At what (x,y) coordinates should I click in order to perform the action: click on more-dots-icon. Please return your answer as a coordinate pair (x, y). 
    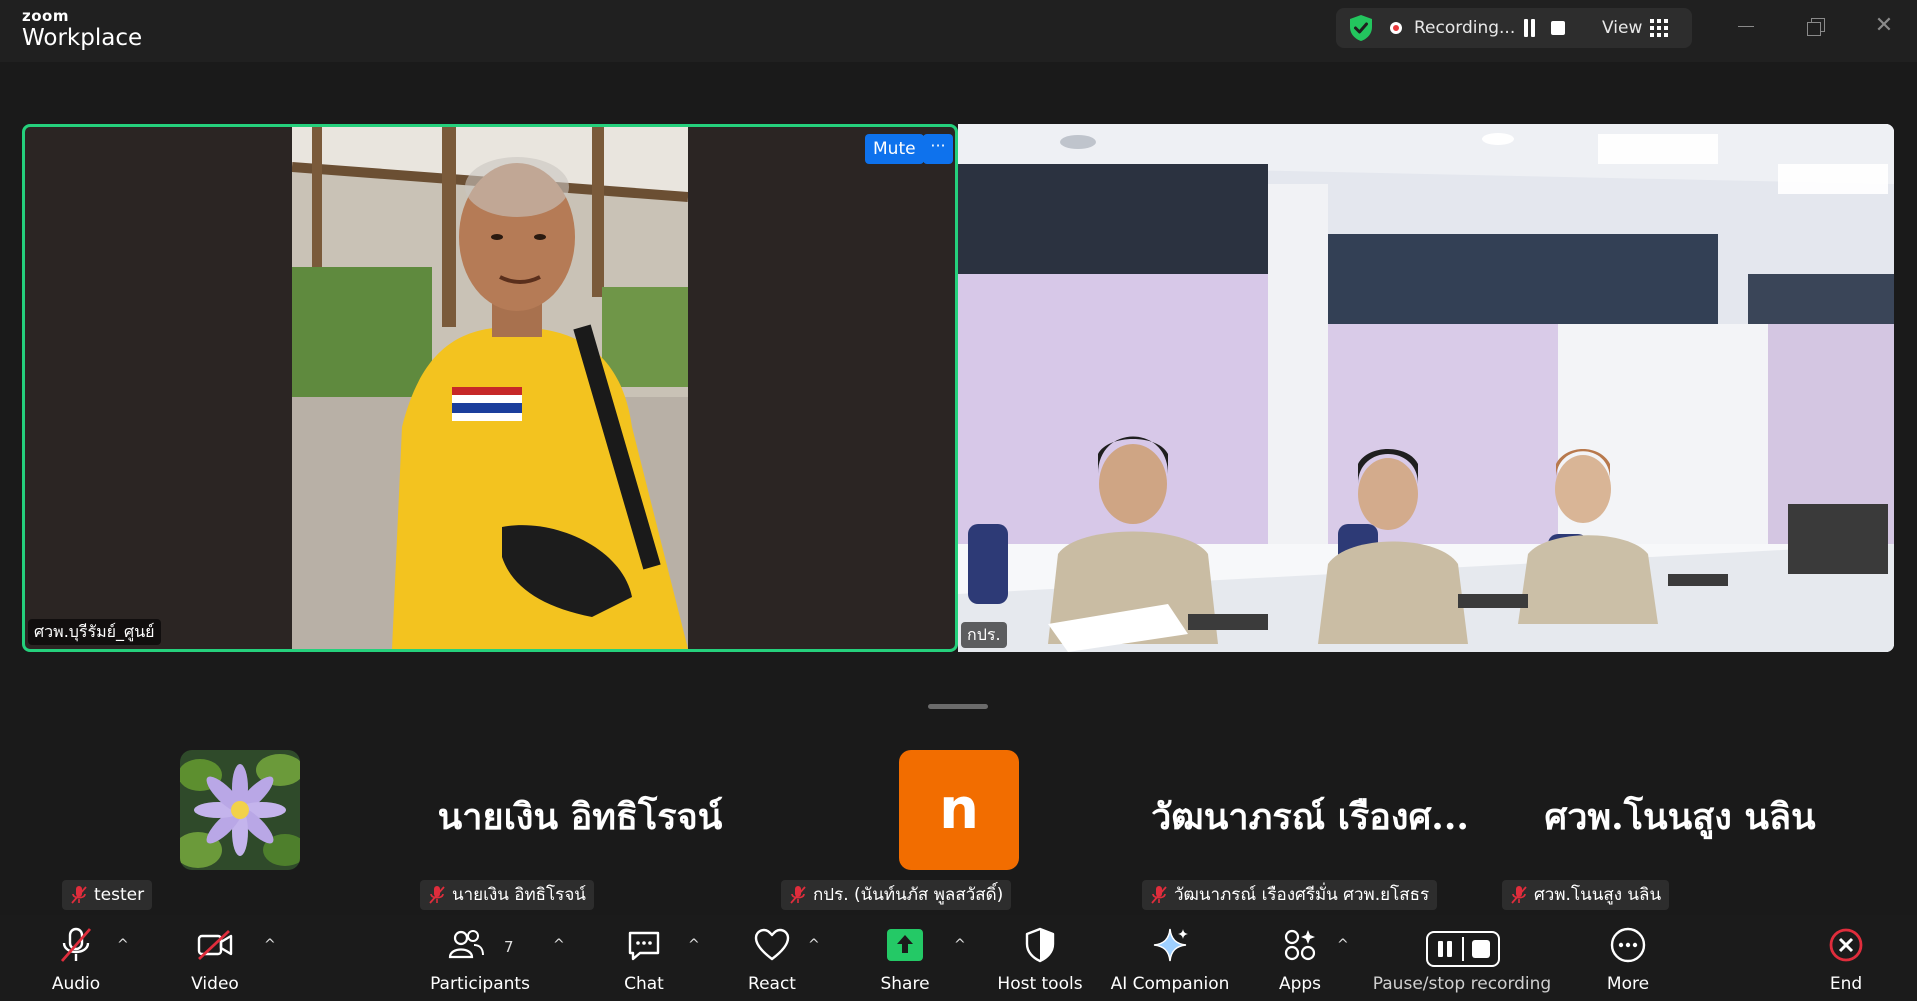
    Looking at the image, I should click on (1628, 945).